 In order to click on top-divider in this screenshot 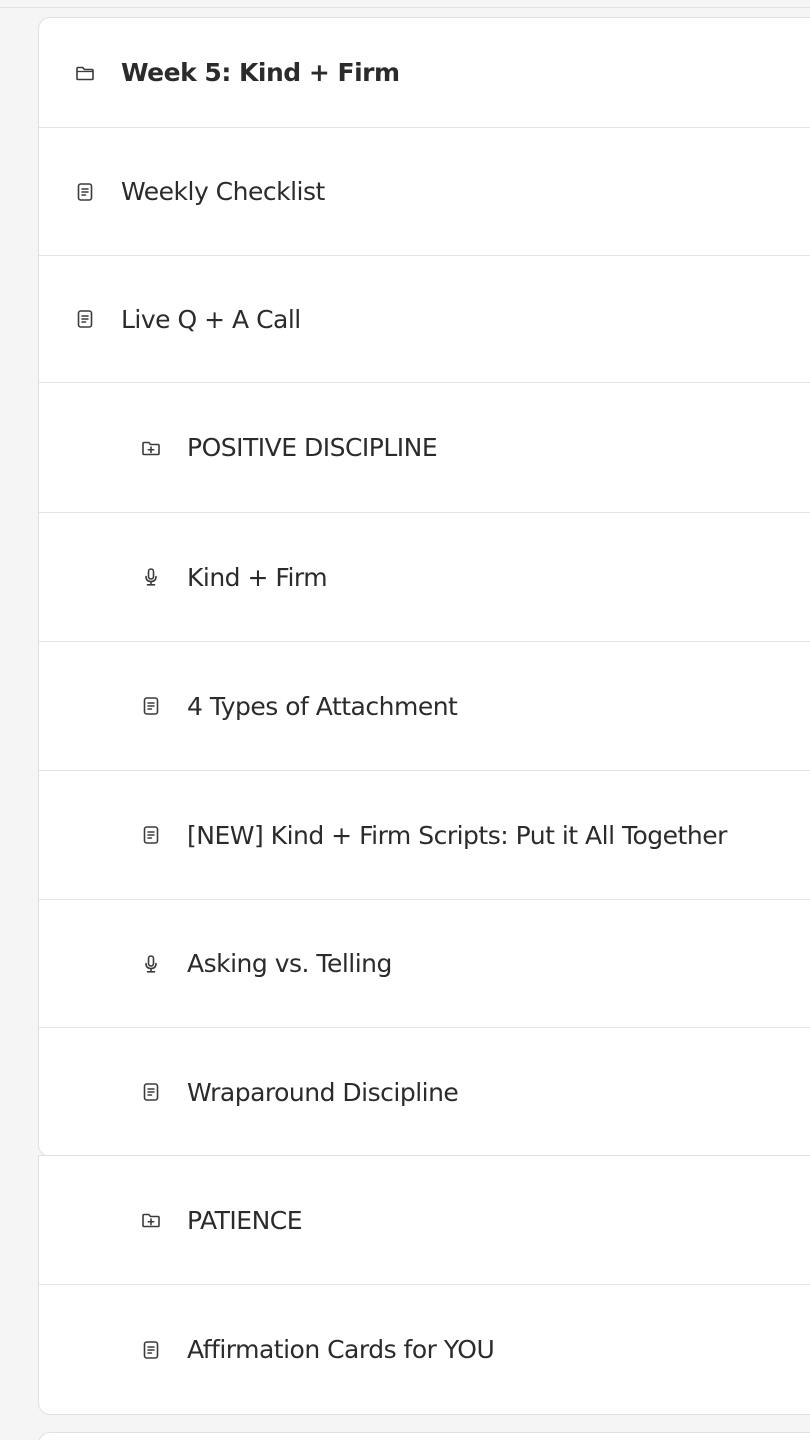, I will do `click(405, 7)`.